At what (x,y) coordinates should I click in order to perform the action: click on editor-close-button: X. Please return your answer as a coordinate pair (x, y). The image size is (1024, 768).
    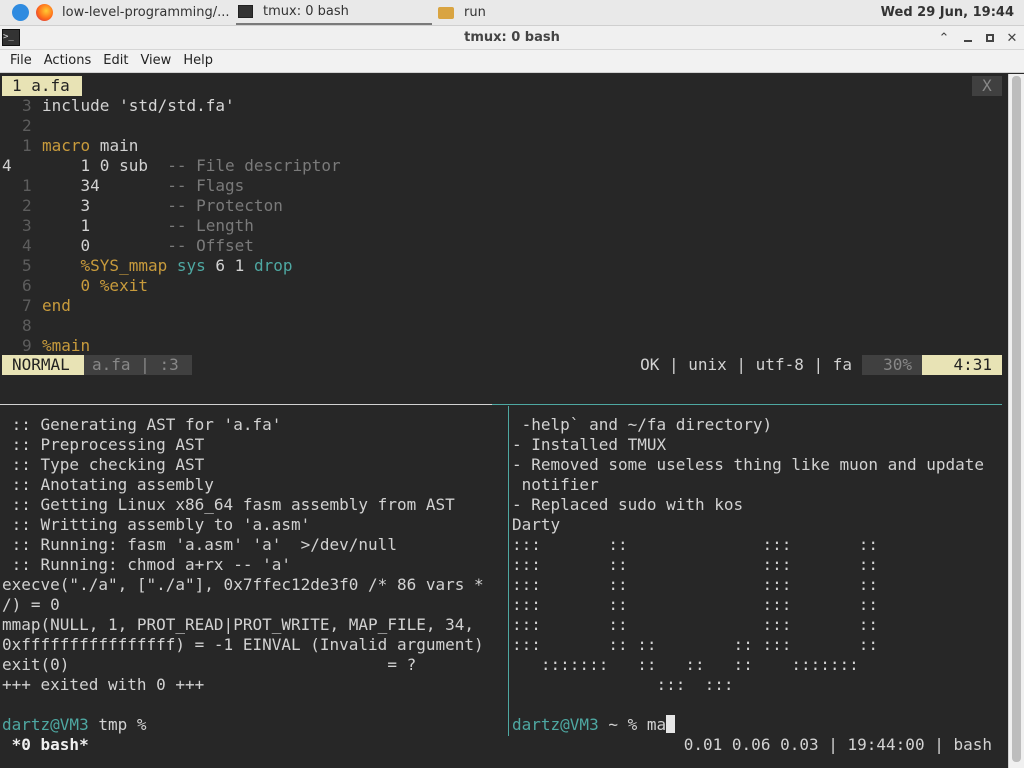
    Looking at the image, I should click on (987, 86).